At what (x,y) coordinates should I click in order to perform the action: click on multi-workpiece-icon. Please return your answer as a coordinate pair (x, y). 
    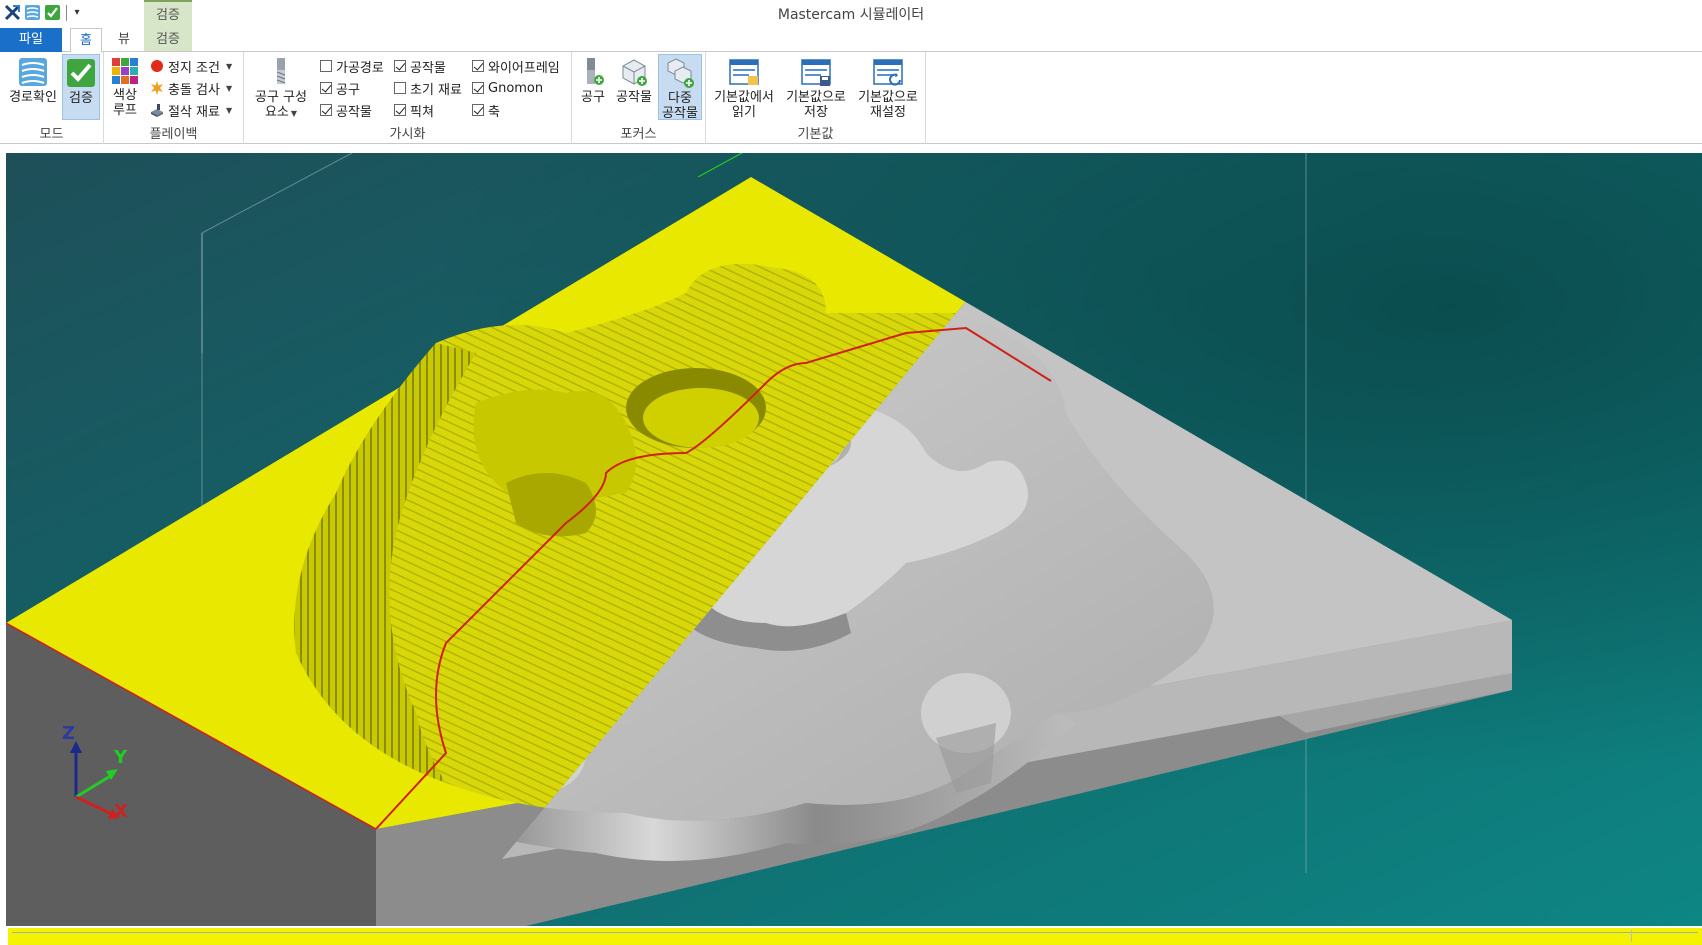
    Looking at the image, I should click on (680, 73).